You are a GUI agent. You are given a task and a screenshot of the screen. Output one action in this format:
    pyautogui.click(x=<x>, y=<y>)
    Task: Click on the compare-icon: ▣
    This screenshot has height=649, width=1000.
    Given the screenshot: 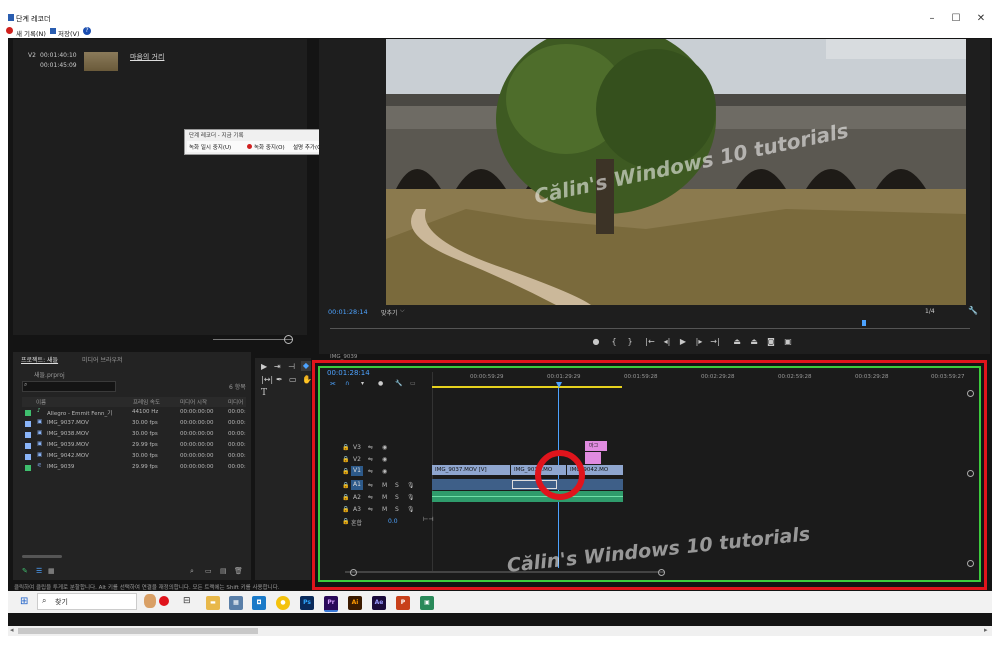 What is the action you would take?
    pyautogui.click(x=788, y=341)
    